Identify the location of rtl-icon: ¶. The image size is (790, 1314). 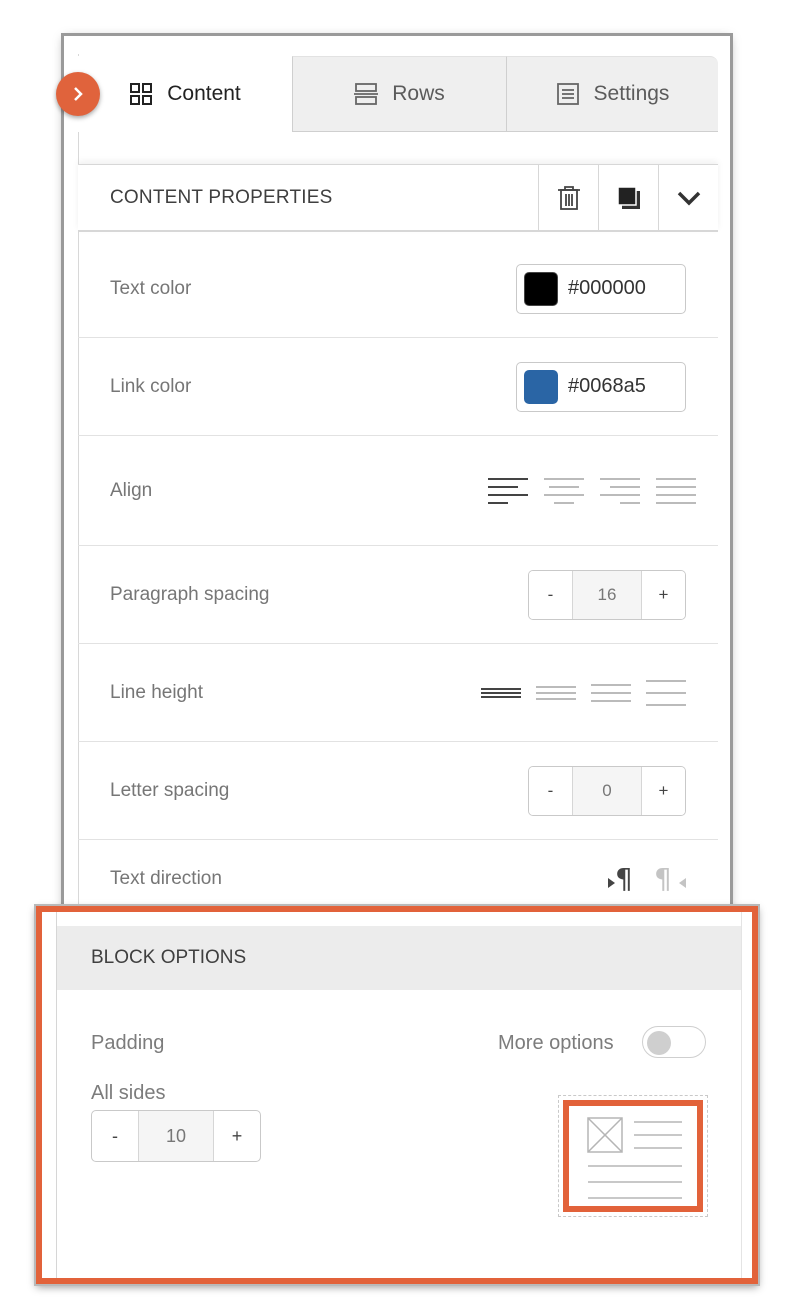
(670, 877).